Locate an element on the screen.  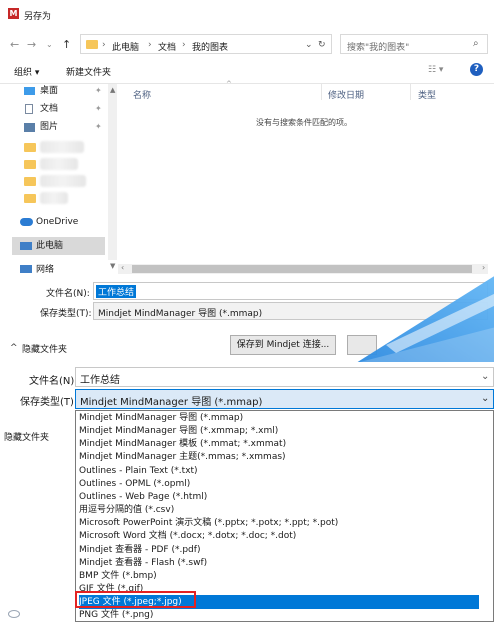
filetype-option: Mindjet MindManager 导图 (*.mmap) is located at coordinates (279, 418).